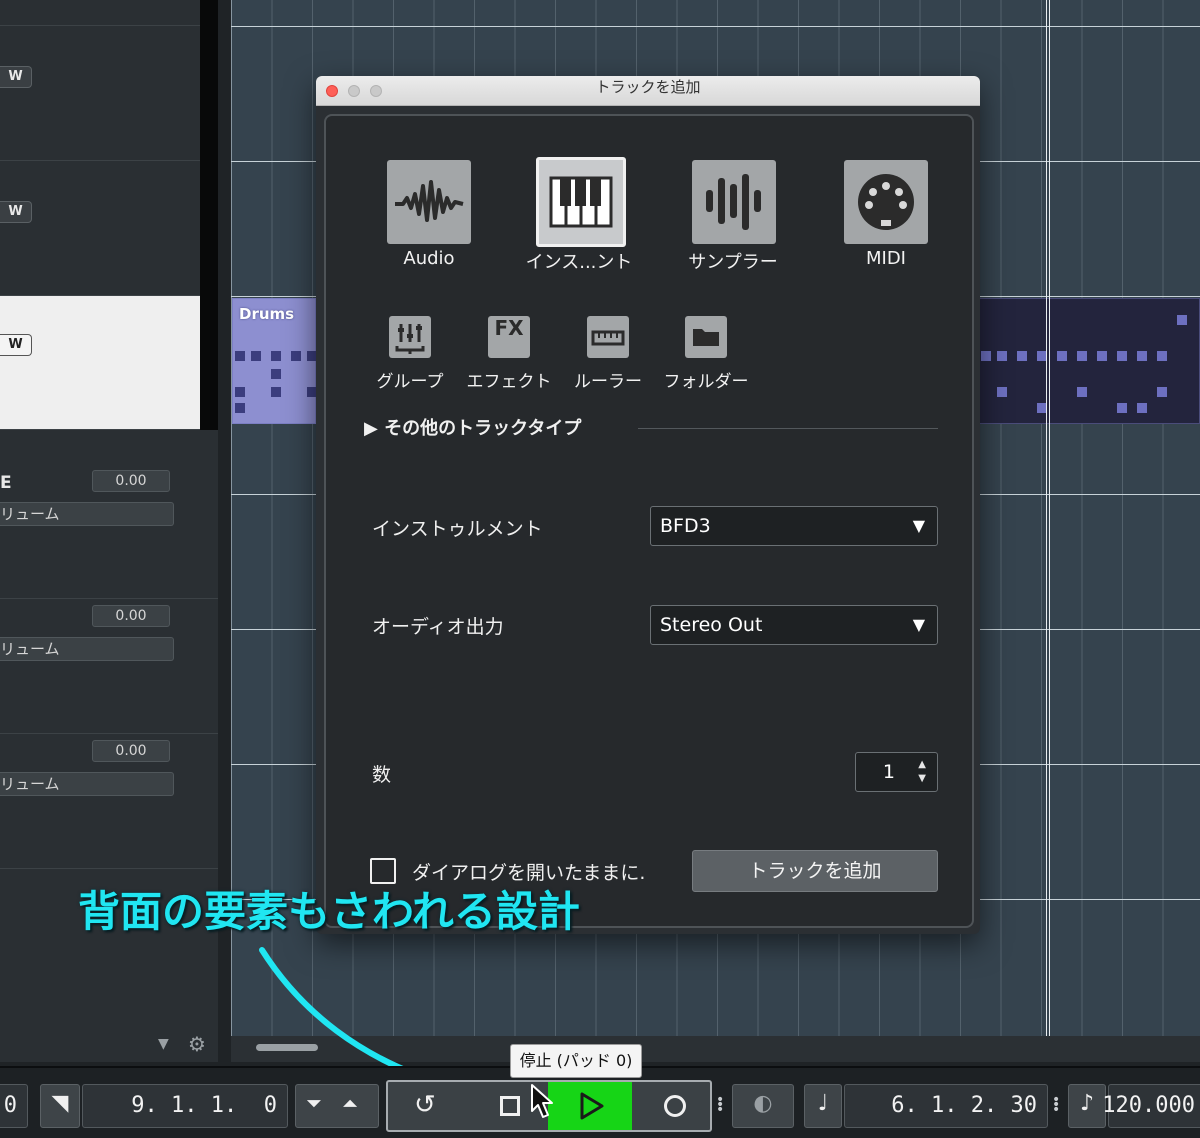 This screenshot has height=1138, width=1200. What do you see at coordinates (788, 428) in the screenshot?
I see `section-rule` at bounding box center [788, 428].